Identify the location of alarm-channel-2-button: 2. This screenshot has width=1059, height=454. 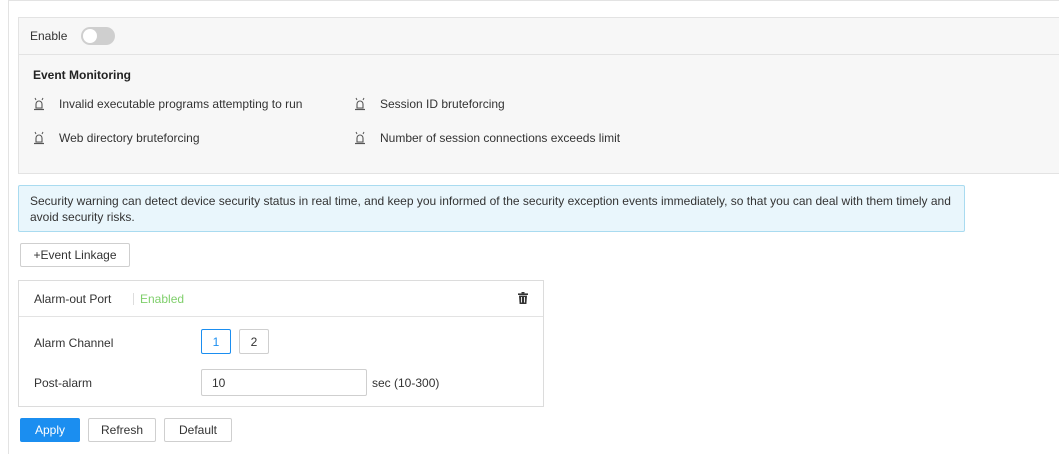
(254, 341).